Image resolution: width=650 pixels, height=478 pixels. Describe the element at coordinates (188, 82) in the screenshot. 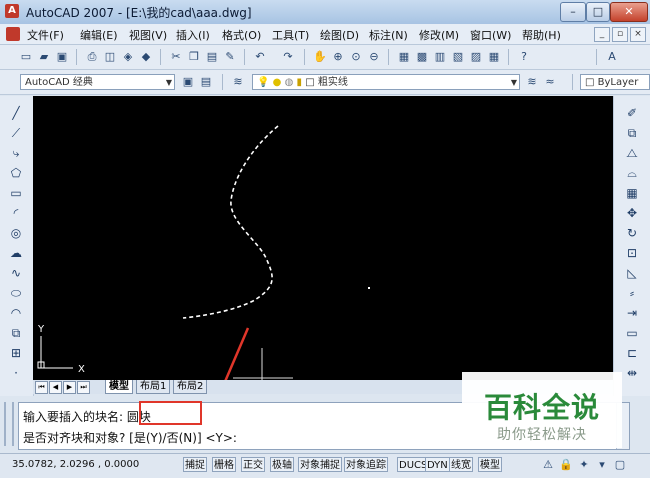

I see `workspace-settings-icon: ▣` at that location.